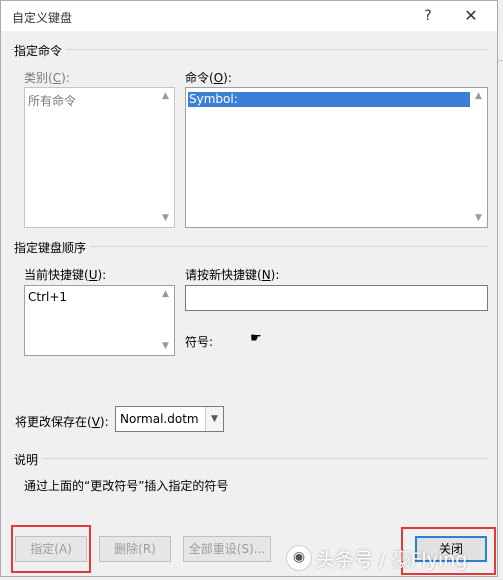 Image resolution: width=503 pixels, height=580 pixels. What do you see at coordinates (299, 558) in the screenshot?
I see `camera-icon: ◉` at bounding box center [299, 558].